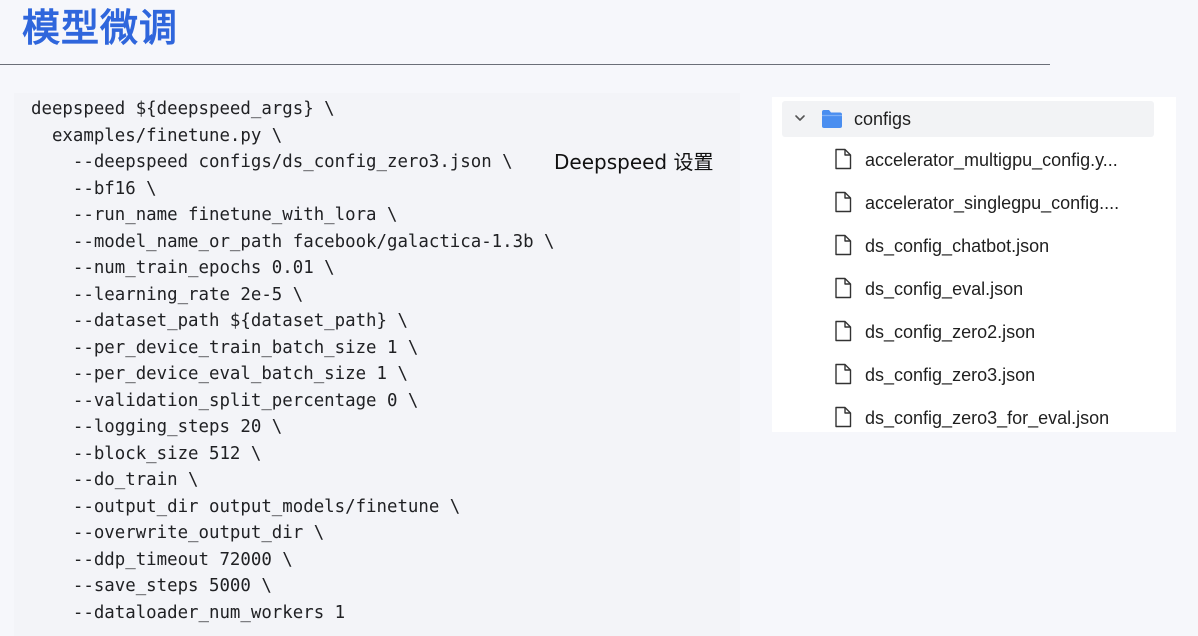 This screenshot has width=1198, height=636. What do you see at coordinates (183, 268) in the screenshot?
I see `code-line: --num_train_epochs 0.01 \` at bounding box center [183, 268].